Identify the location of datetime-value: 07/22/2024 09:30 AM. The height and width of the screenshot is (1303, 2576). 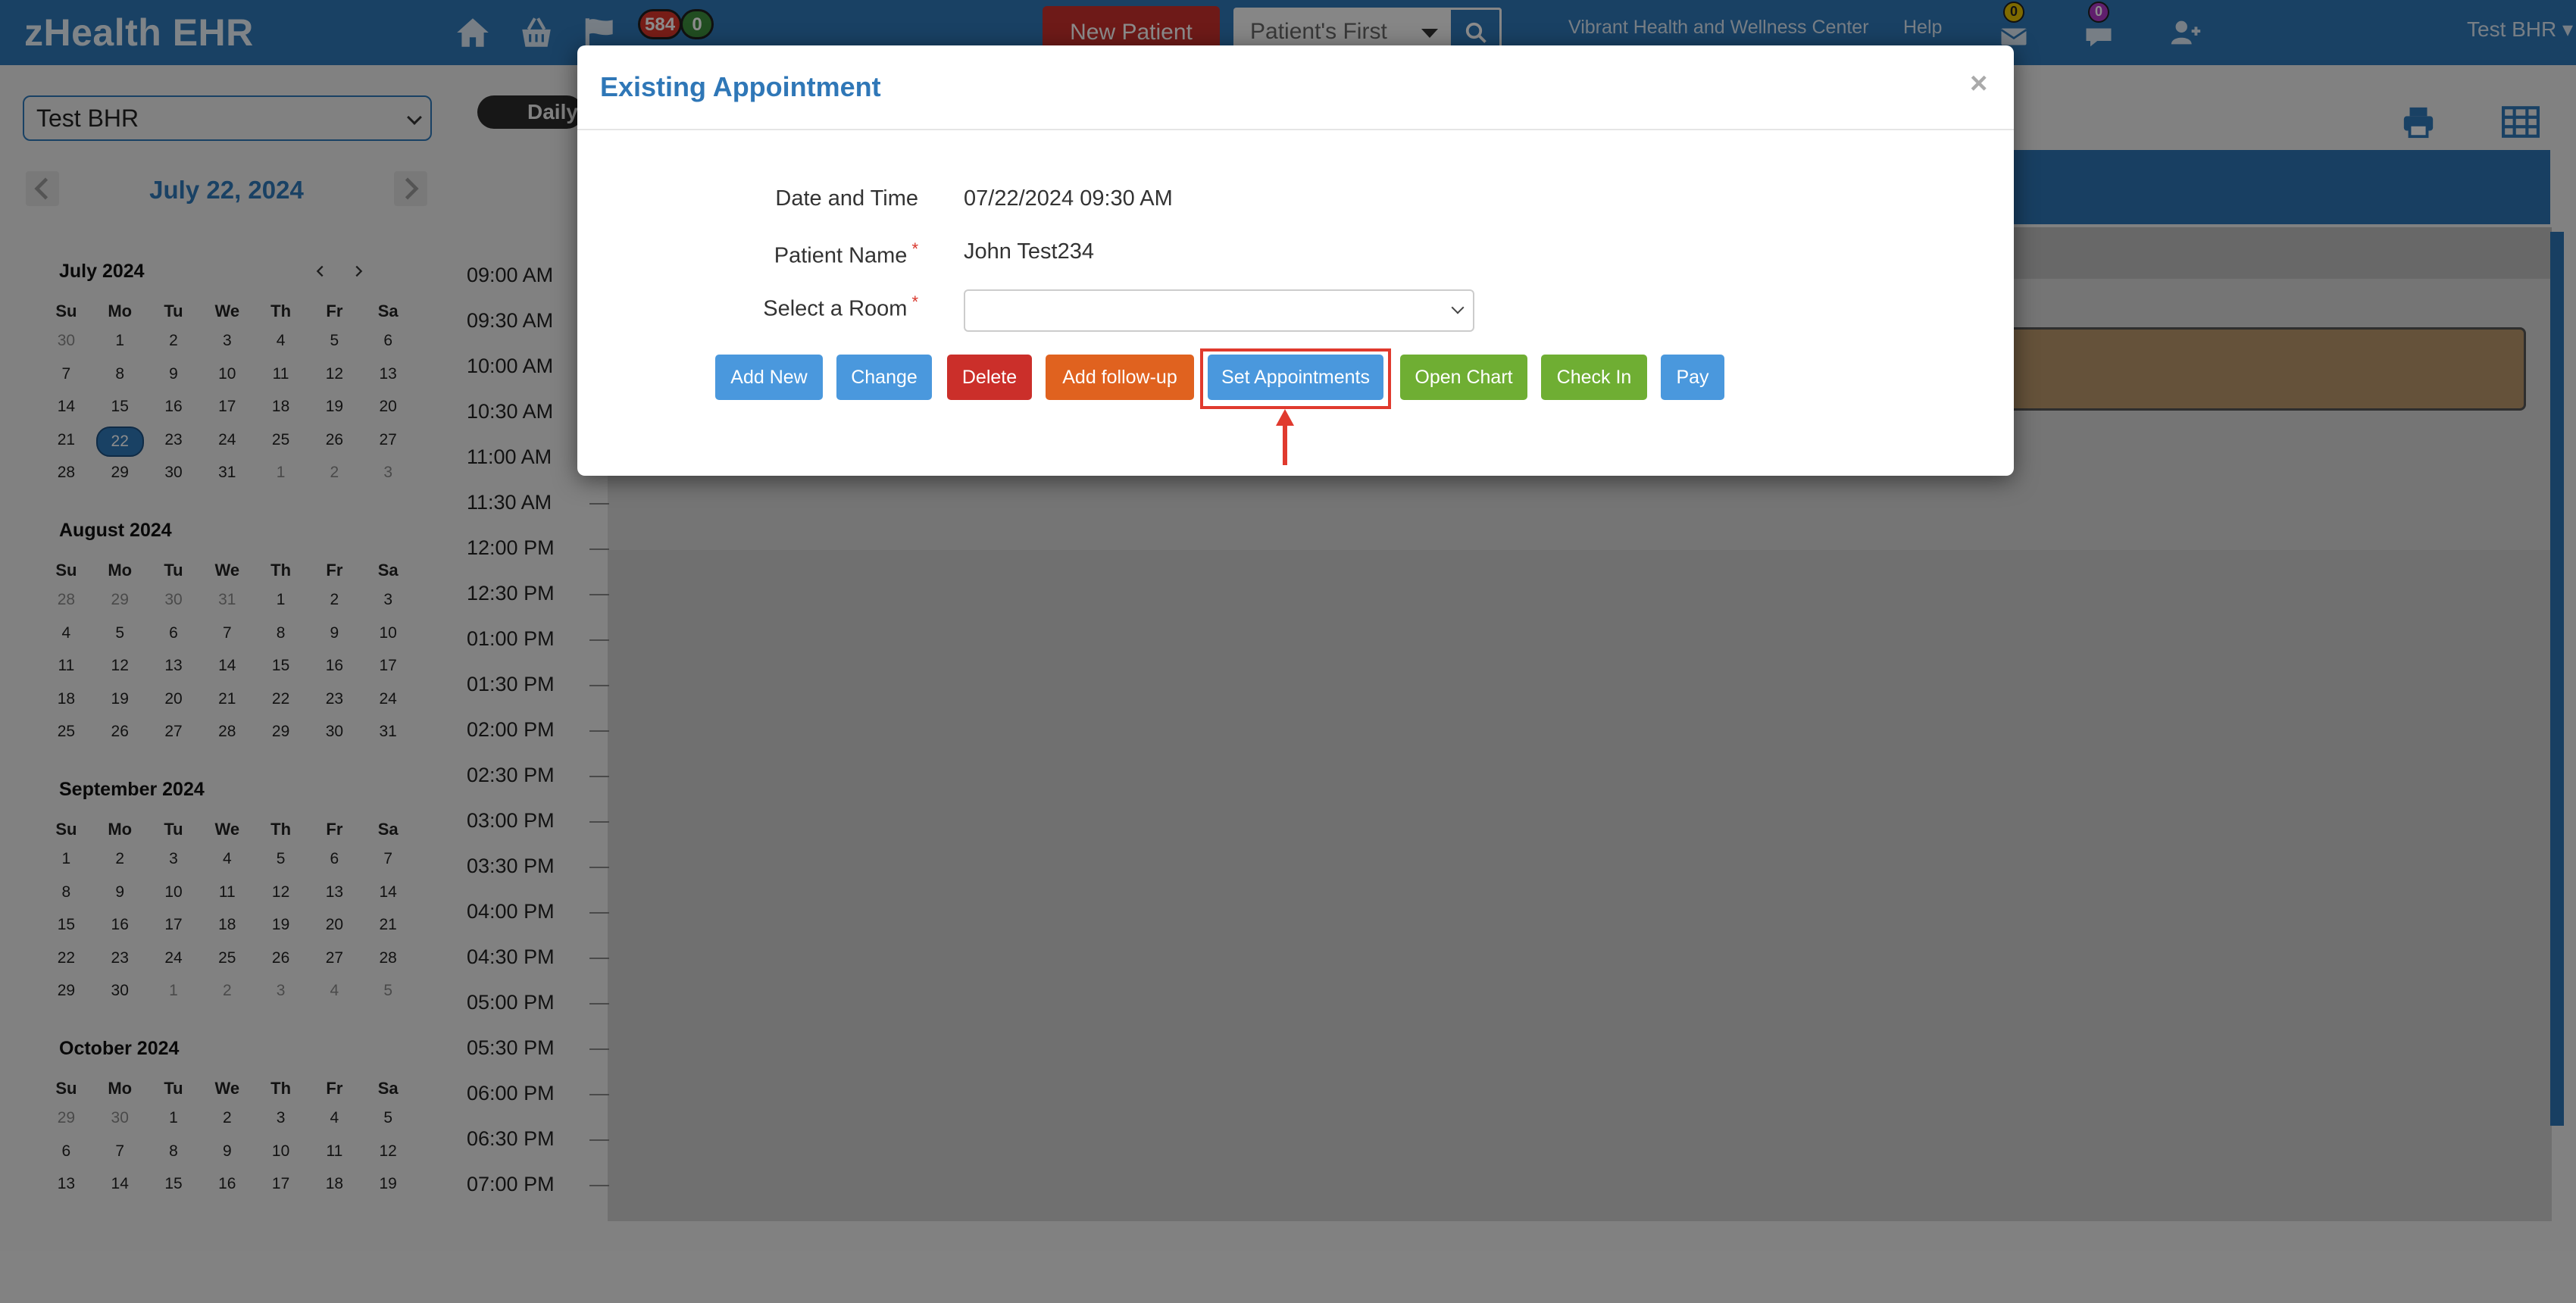
(1068, 198).